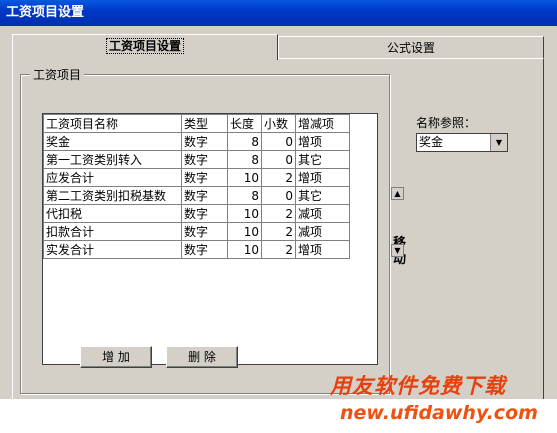 The width and height of the screenshot is (557, 433). I want to click on table-row: 第一工资类别转入 数字 8 0 其它, so click(196, 159).